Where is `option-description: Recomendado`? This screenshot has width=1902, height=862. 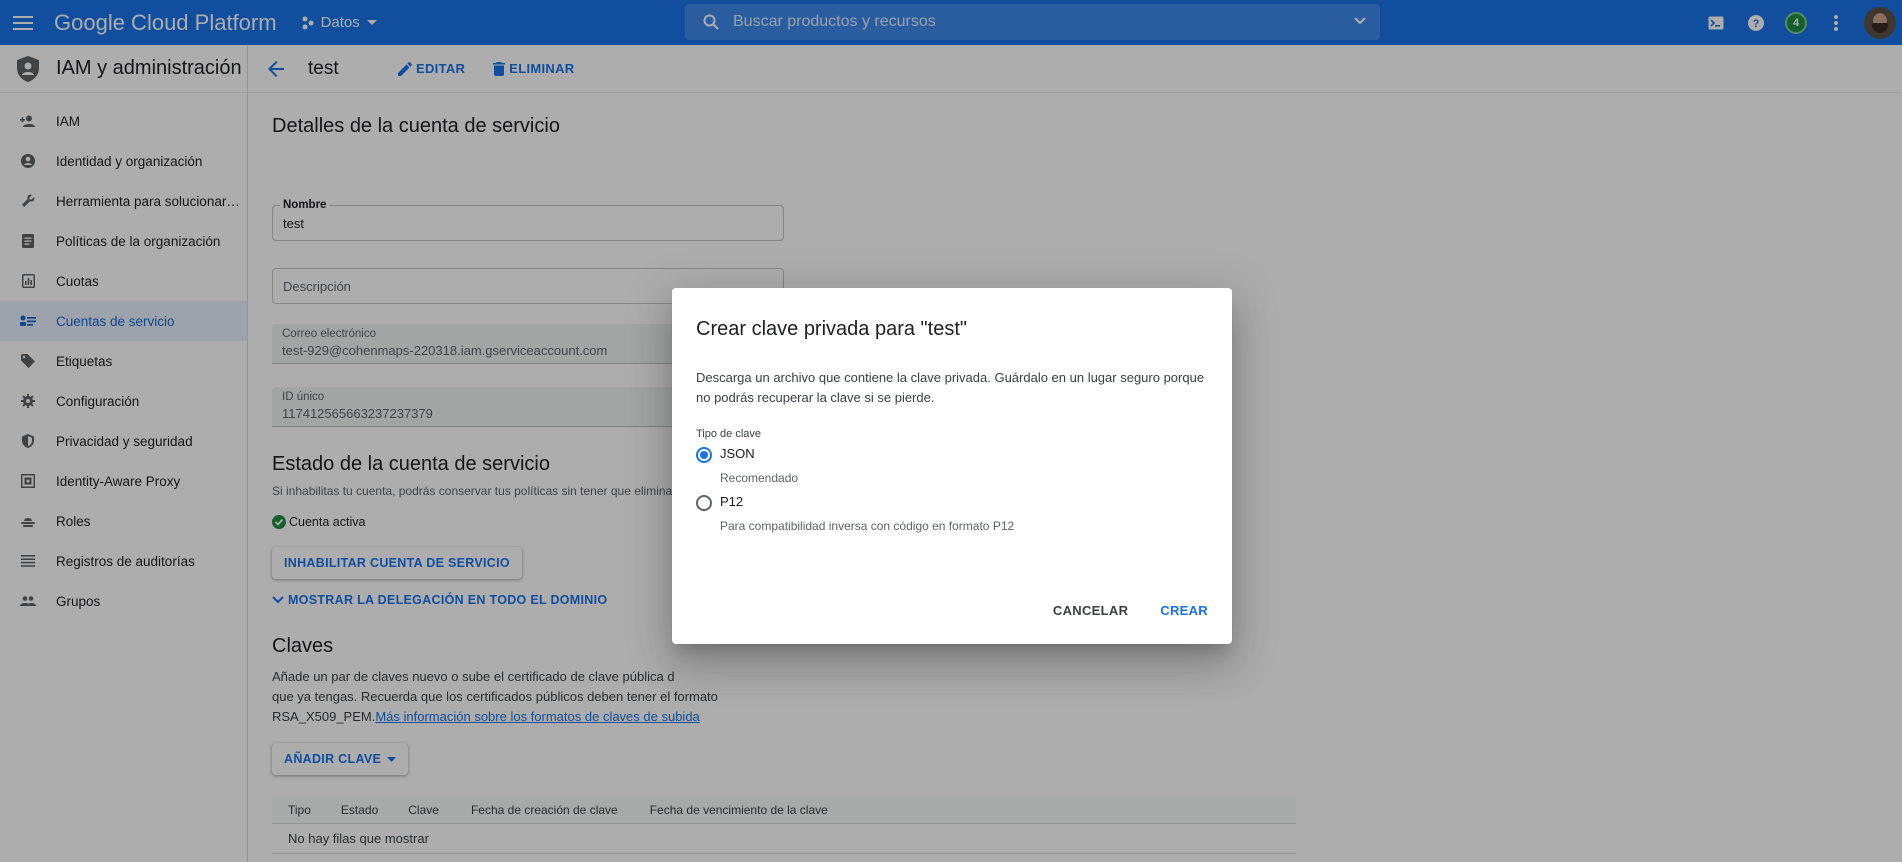
option-description: Recomendado is located at coordinates (759, 478).